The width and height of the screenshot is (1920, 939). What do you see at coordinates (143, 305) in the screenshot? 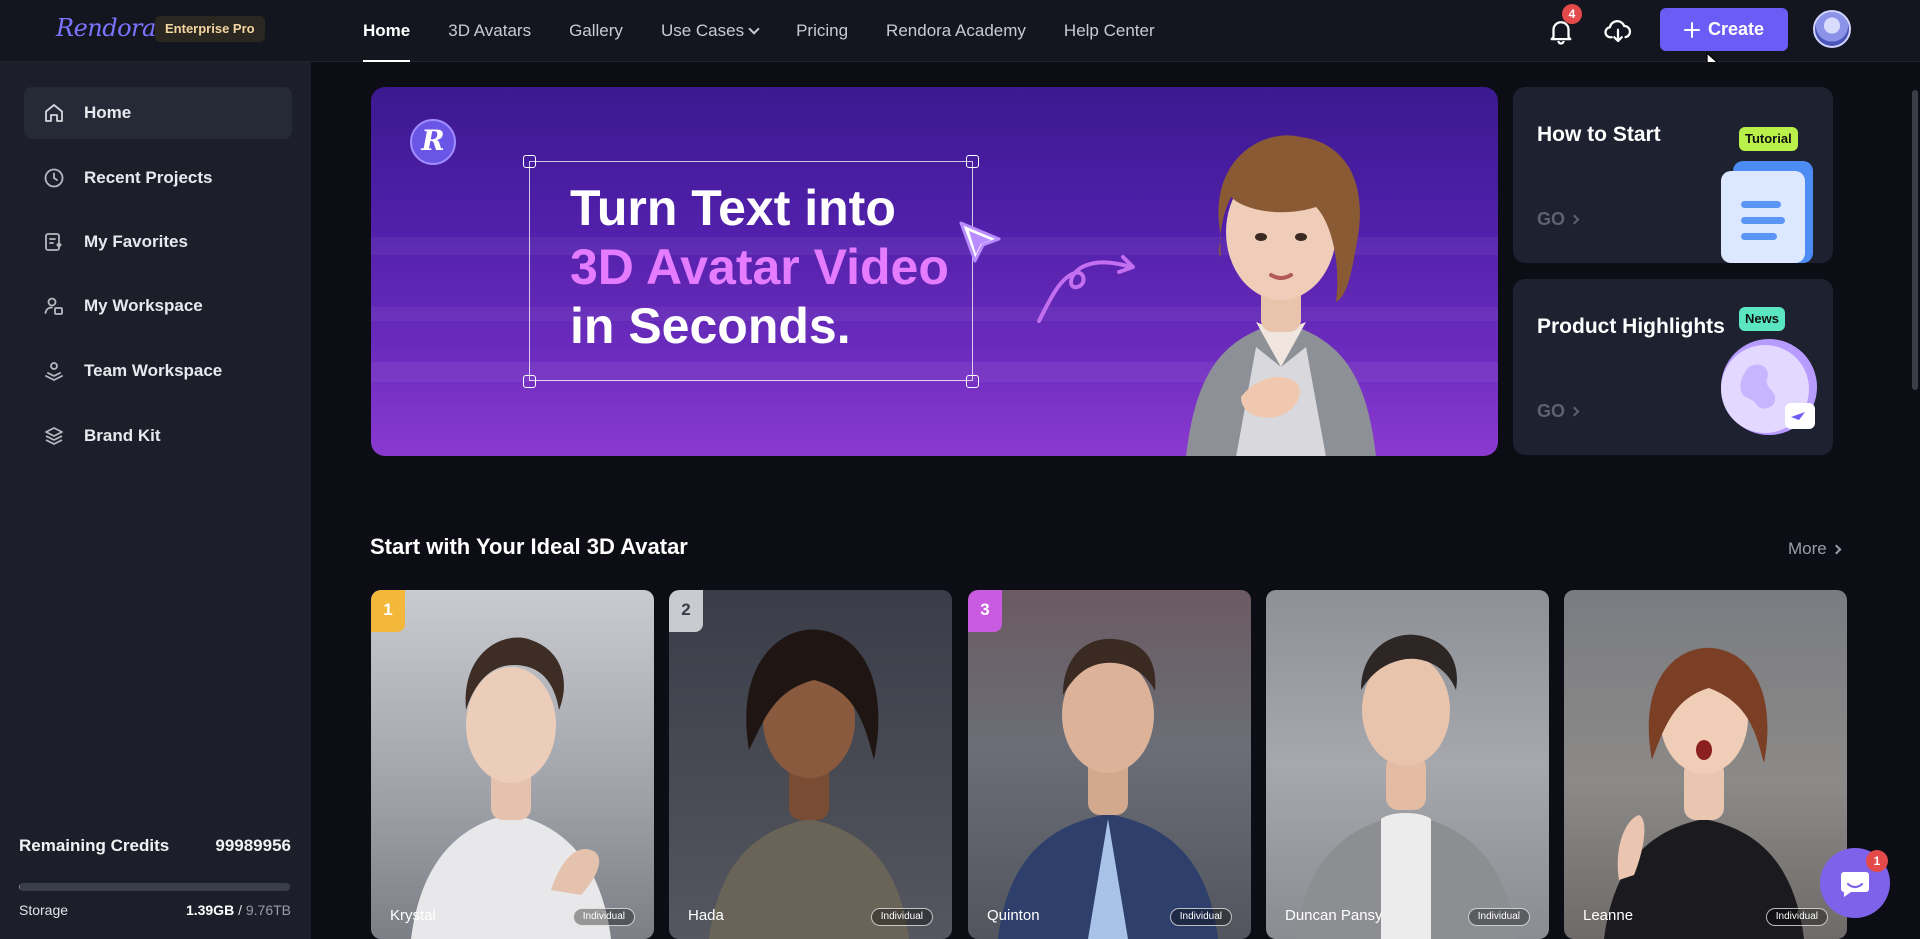
I see `sidebar-item-label: My Workspace` at bounding box center [143, 305].